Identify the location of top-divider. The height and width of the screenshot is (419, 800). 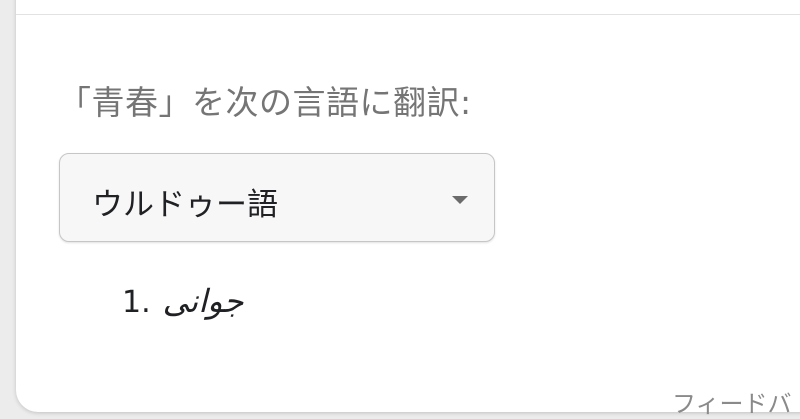
(408, 14).